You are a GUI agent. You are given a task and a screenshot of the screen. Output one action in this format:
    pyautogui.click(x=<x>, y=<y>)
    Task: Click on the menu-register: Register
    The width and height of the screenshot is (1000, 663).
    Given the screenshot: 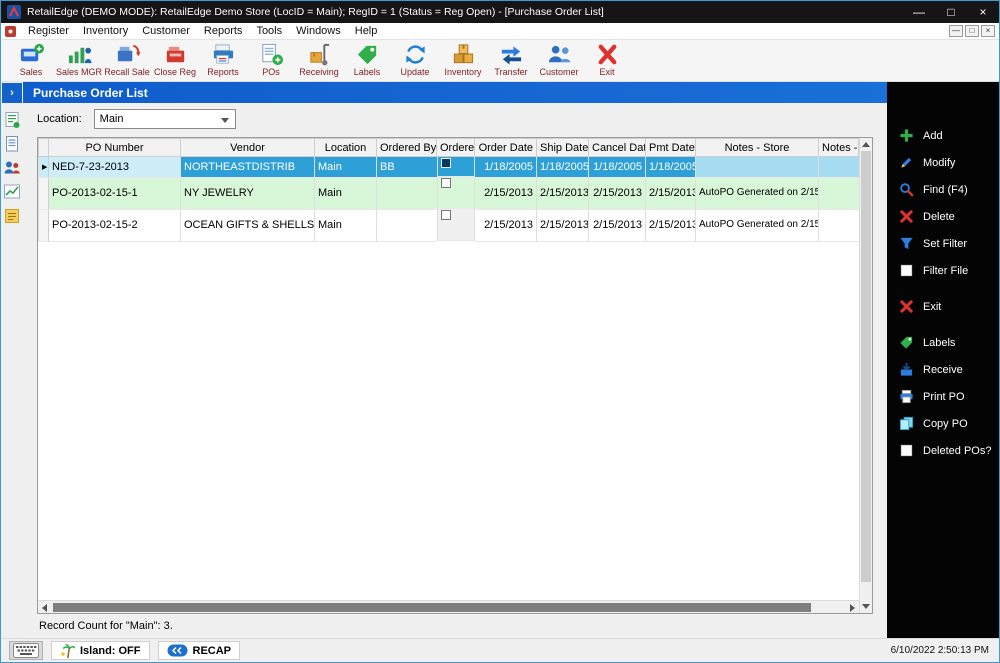 What is the action you would take?
    pyautogui.click(x=48, y=31)
    